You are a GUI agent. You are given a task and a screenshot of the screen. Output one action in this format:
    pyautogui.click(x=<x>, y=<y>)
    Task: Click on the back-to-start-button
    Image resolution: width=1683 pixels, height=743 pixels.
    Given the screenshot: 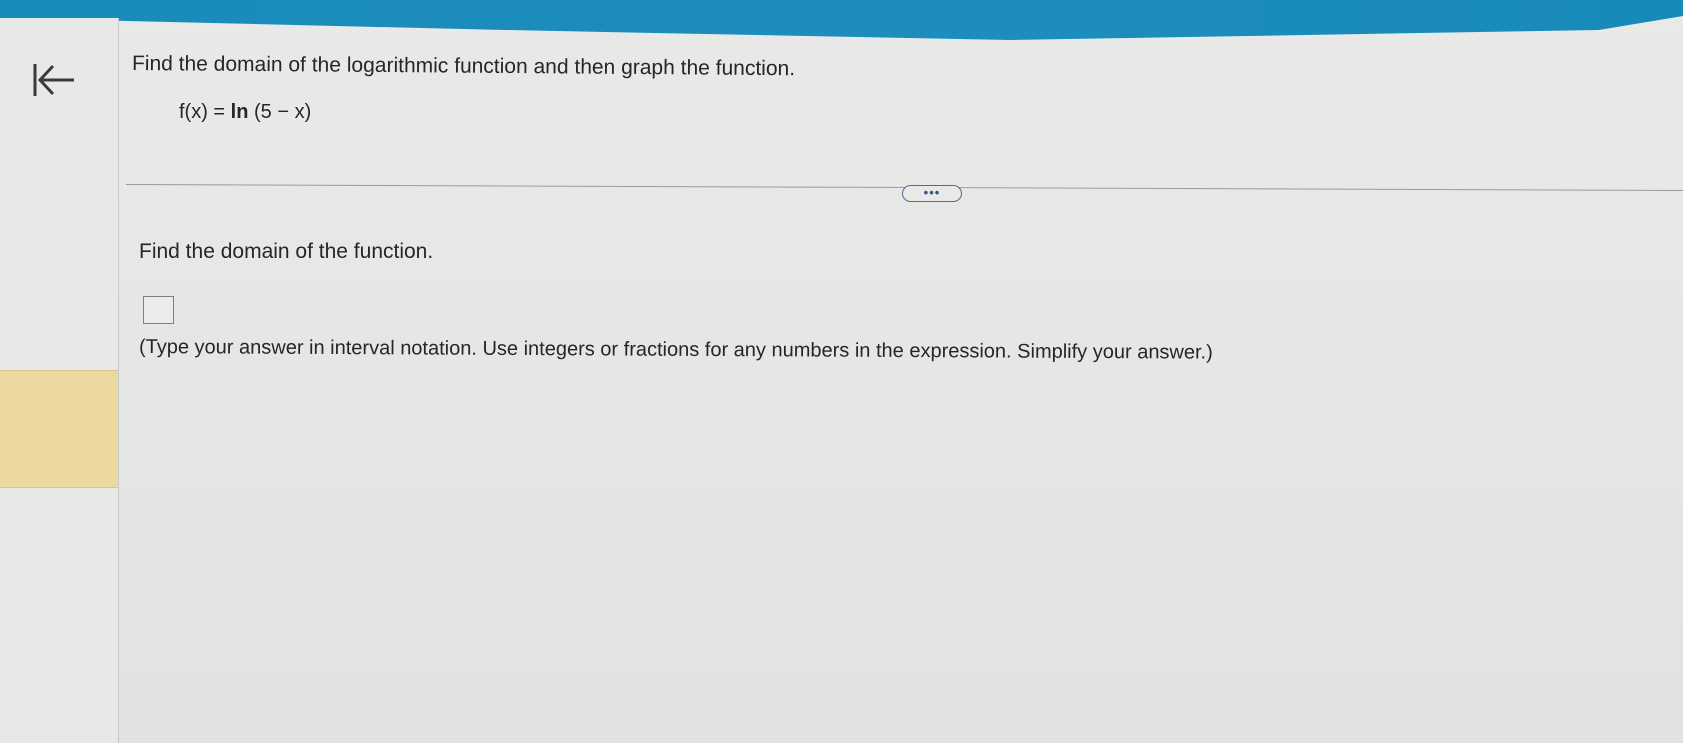 What is the action you would take?
    pyautogui.click(x=54, y=80)
    